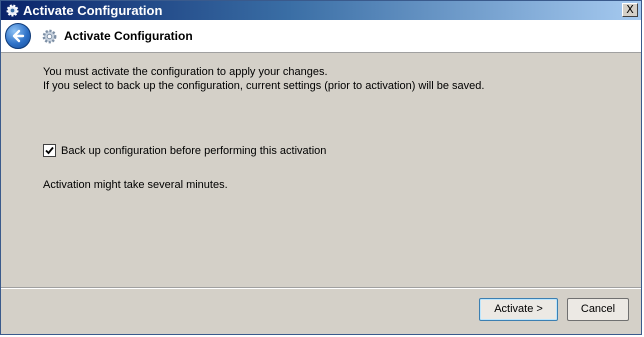 Image resolution: width=644 pixels, height=337 pixels. Describe the element at coordinates (630, 10) in the screenshot. I see `close-button: X` at that location.